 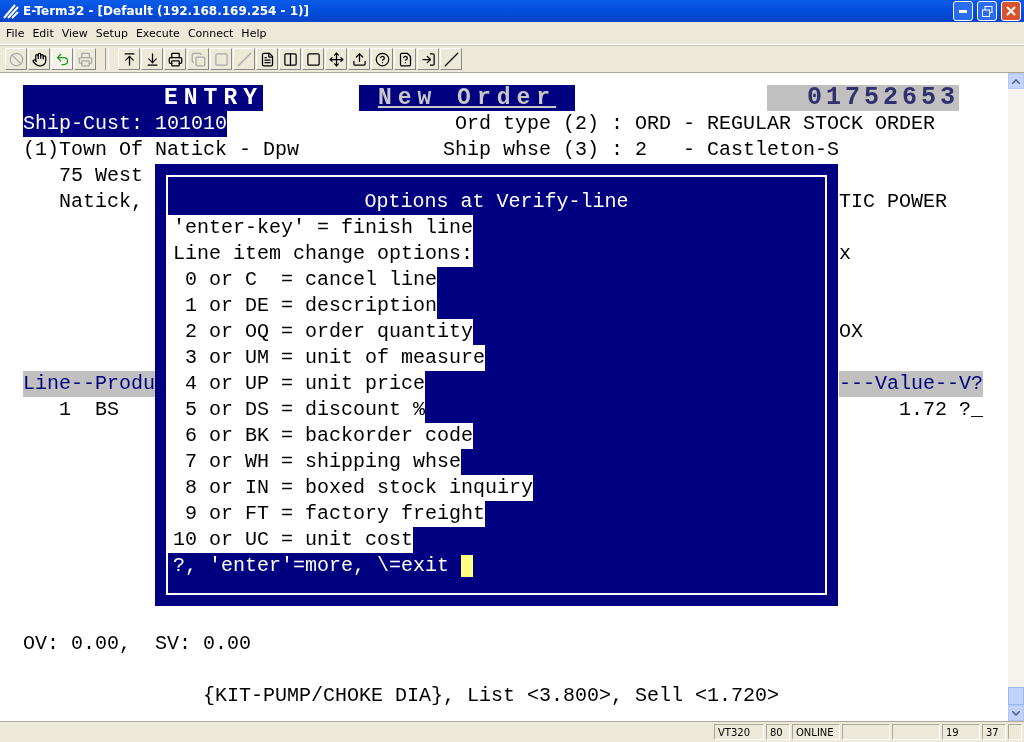 I want to click on help-icon, so click(x=382, y=59).